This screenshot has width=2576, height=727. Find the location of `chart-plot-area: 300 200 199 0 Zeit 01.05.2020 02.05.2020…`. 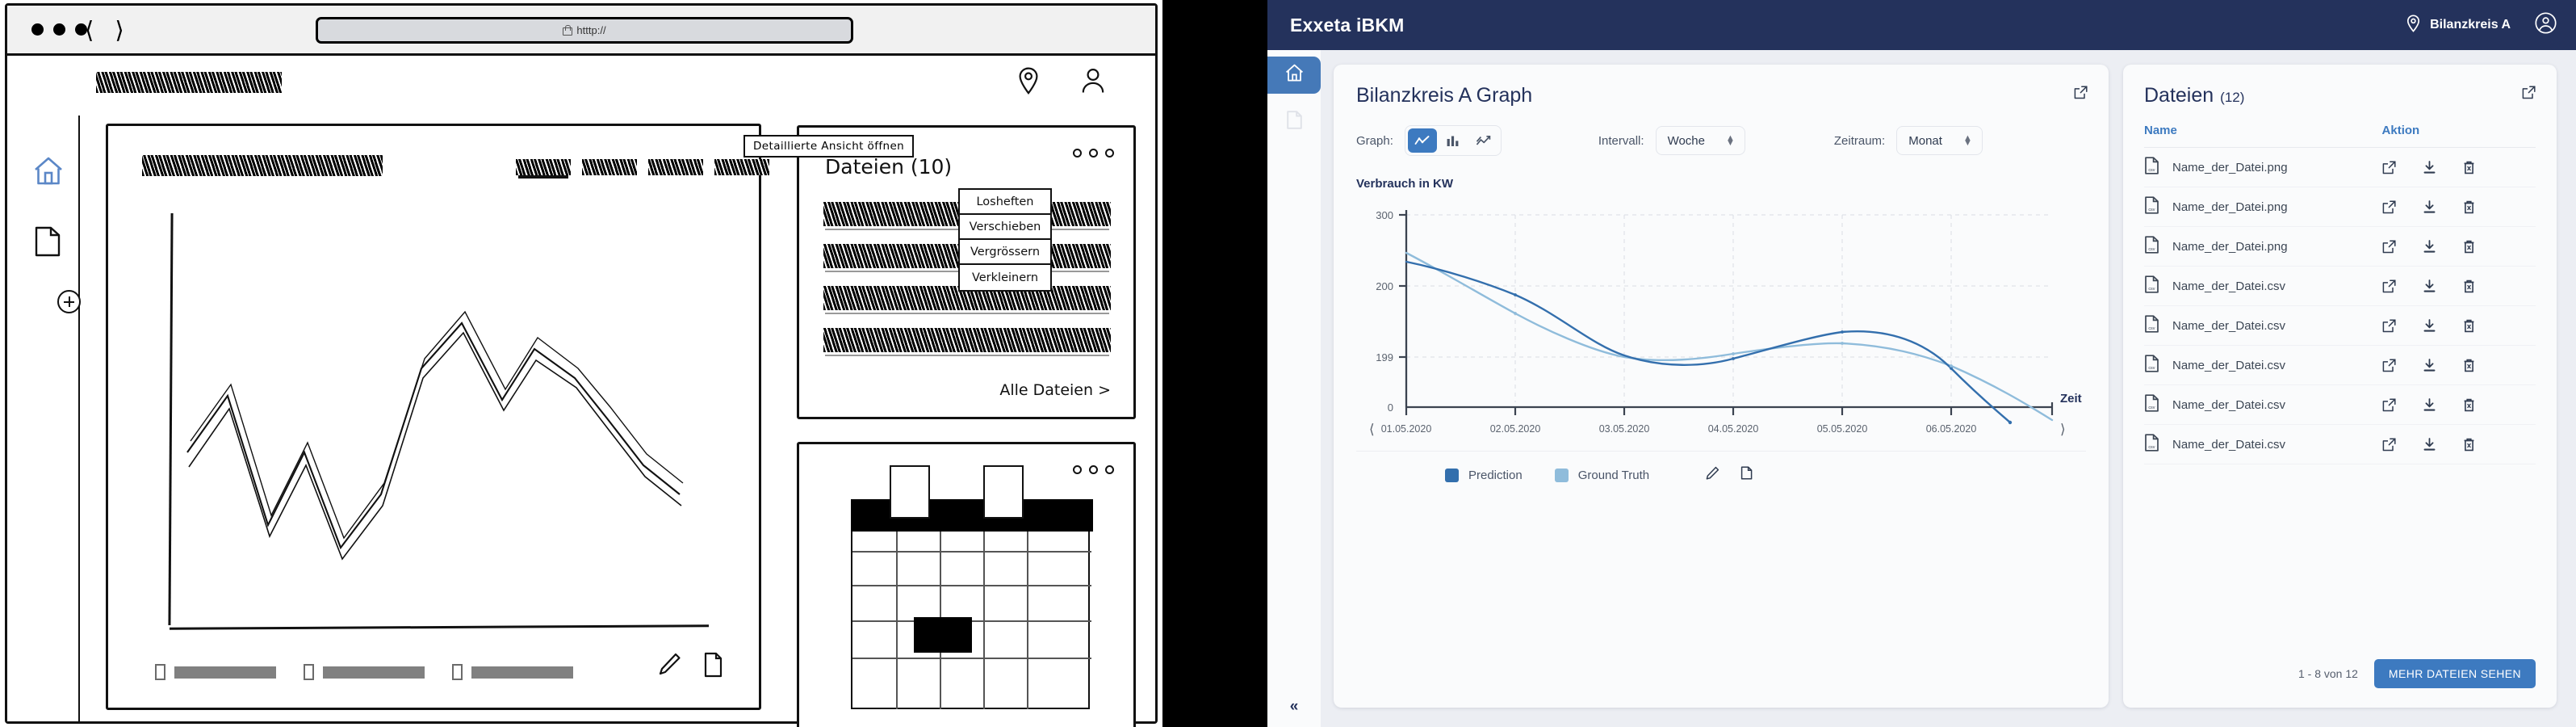

chart-plot-area: 300 200 199 0 Zeit 01.05.2020 02.05.2020… is located at coordinates (1720, 321).